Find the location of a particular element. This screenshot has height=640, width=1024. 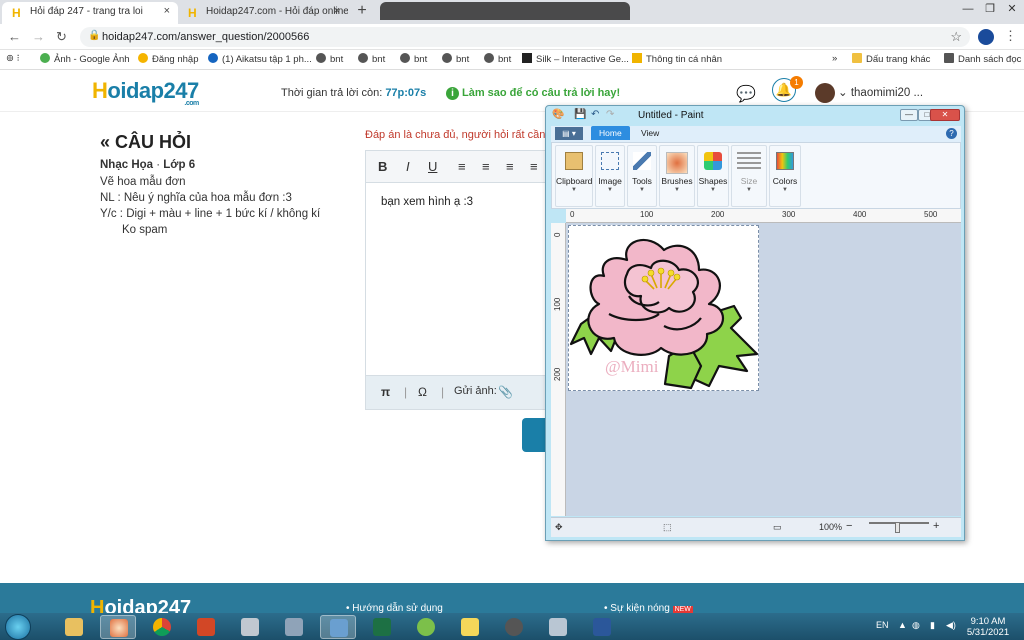

zoom-in-button: + is located at coordinates (936, 526).